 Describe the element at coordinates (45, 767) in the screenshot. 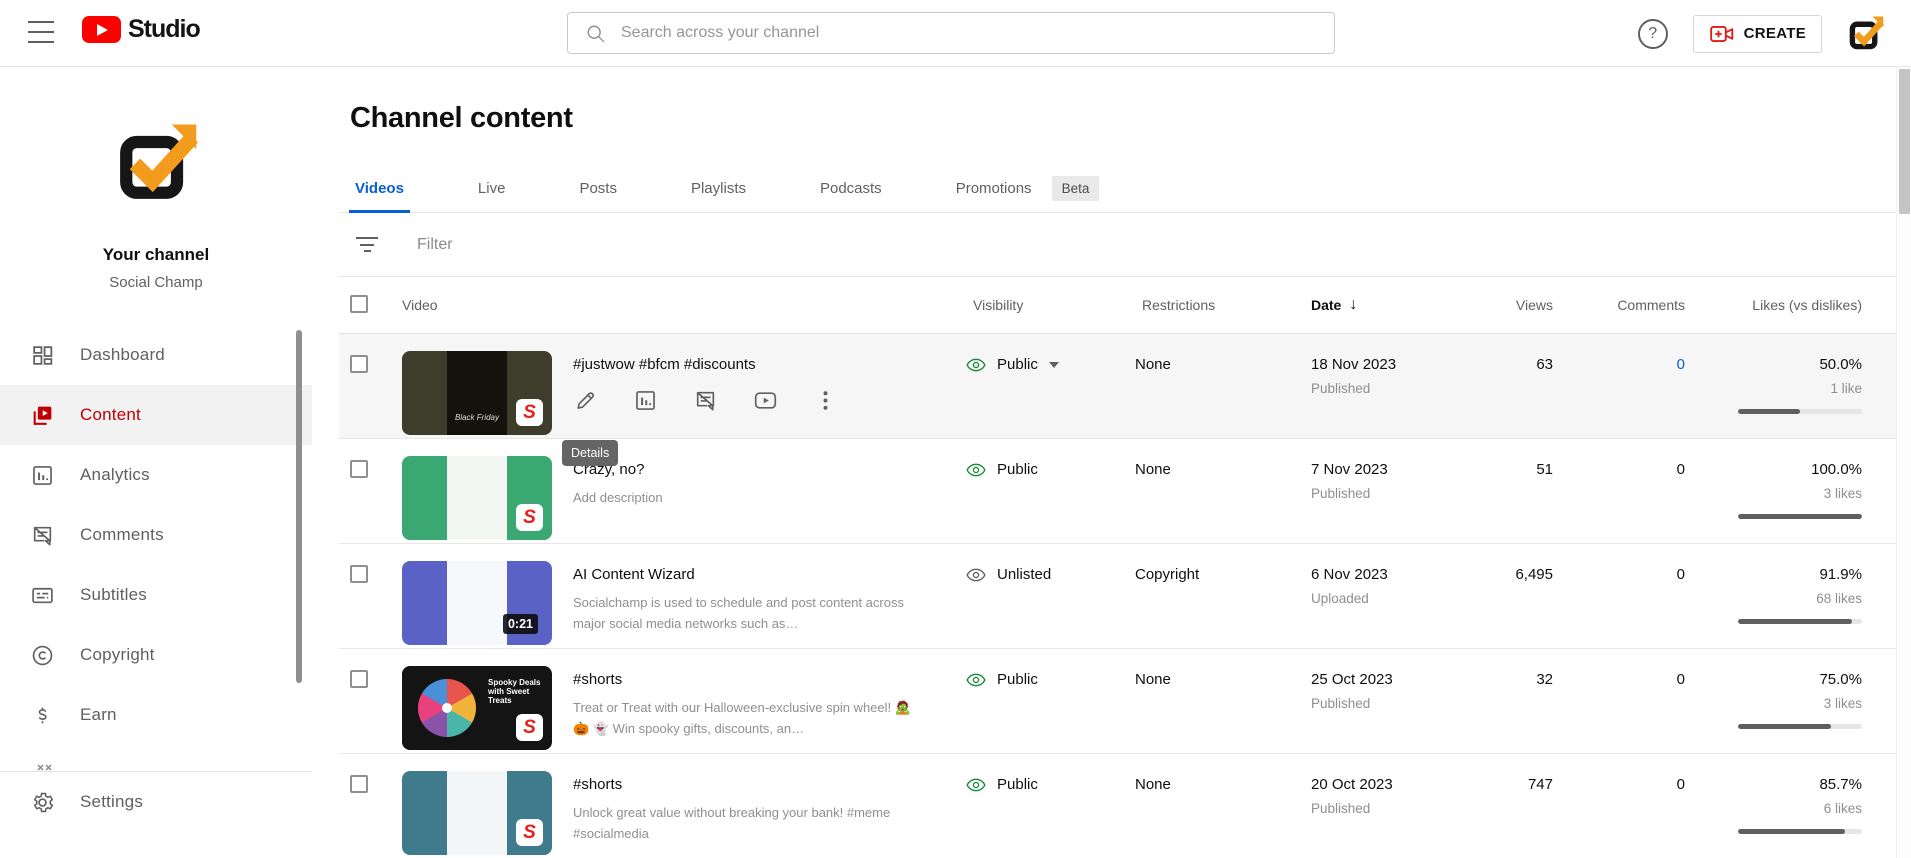

I see `partial-icon` at that location.